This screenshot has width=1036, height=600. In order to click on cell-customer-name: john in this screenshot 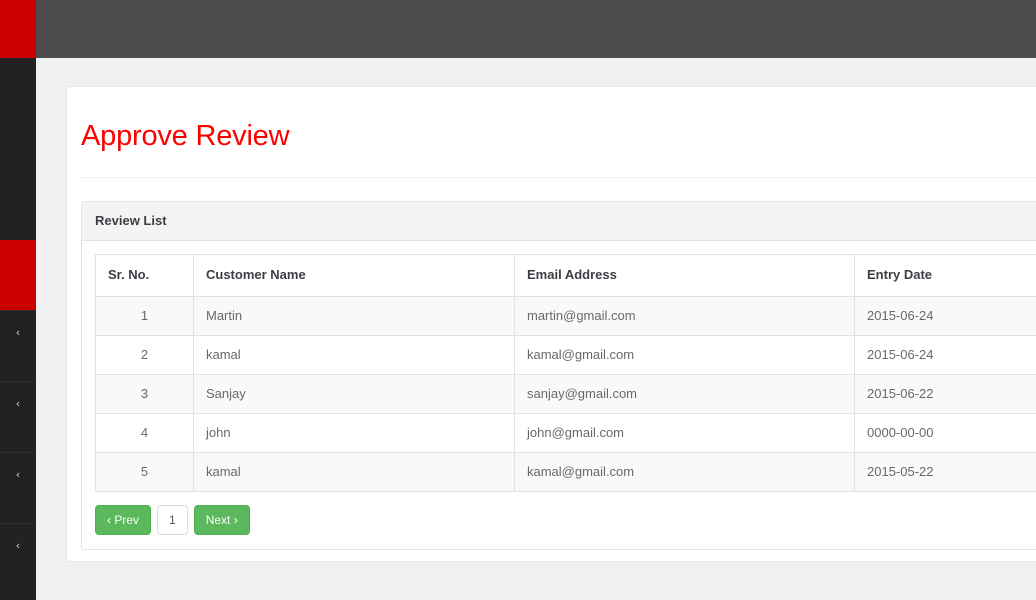, I will do `click(354, 433)`.